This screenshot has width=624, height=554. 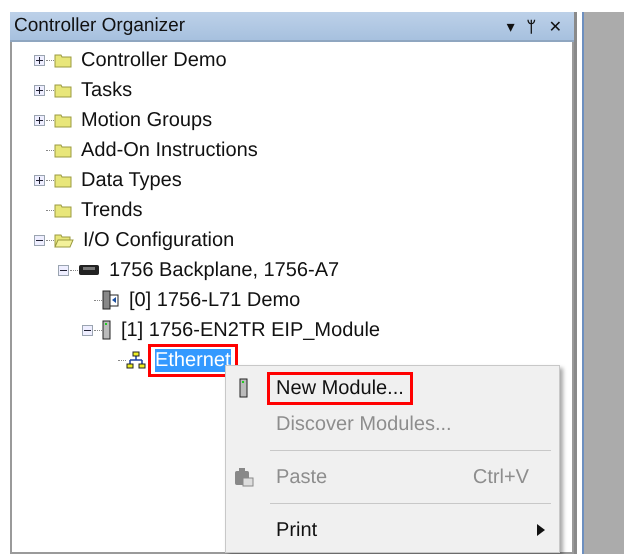 I want to click on tree-item: [0] 1756-L71 Demo, so click(x=215, y=300).